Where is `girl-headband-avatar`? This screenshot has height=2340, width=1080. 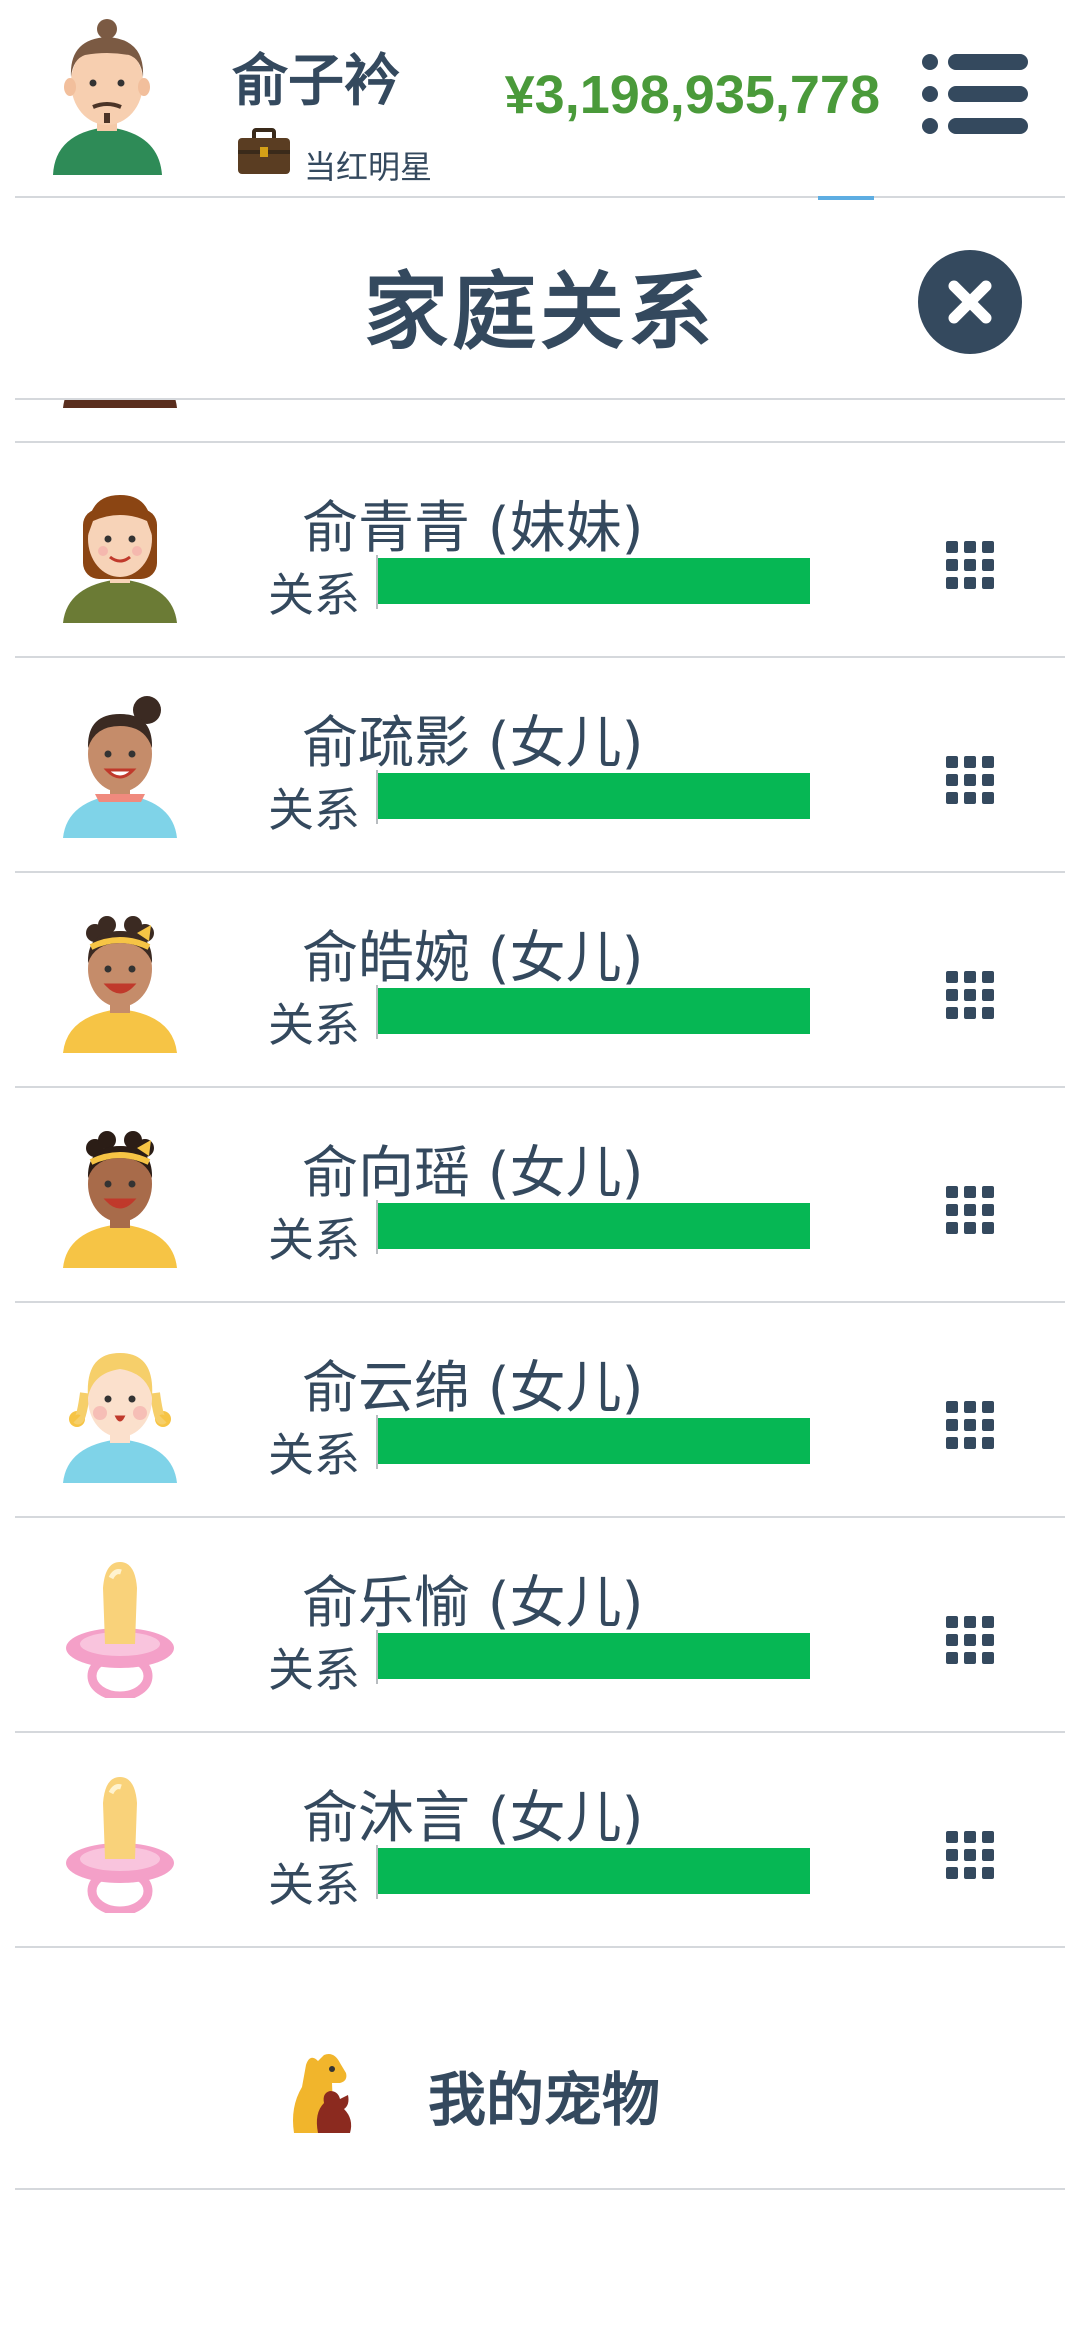 girl-headband-avatar is located at coordinates (120, 978).